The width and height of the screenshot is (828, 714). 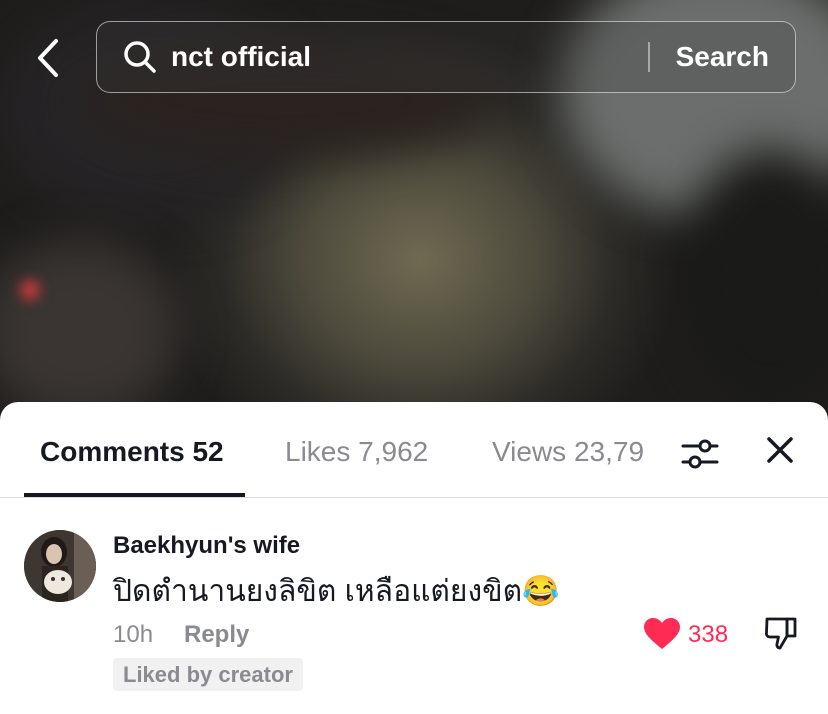 What do you see at coordinates (132, 452) in the screenshot?
I see `tab-comments: Comments 52` at bounding box center [132, 452].